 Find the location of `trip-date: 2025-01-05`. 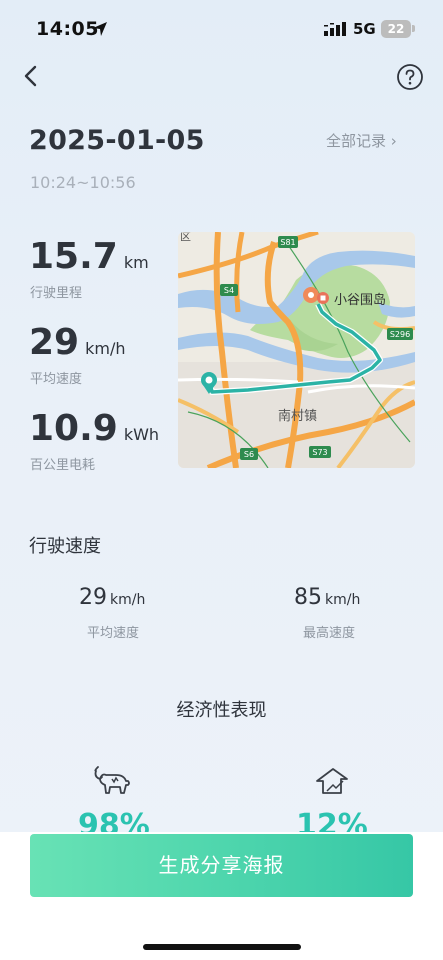

trip-date: 2025-01-05 is located at coordinates (117, 140).